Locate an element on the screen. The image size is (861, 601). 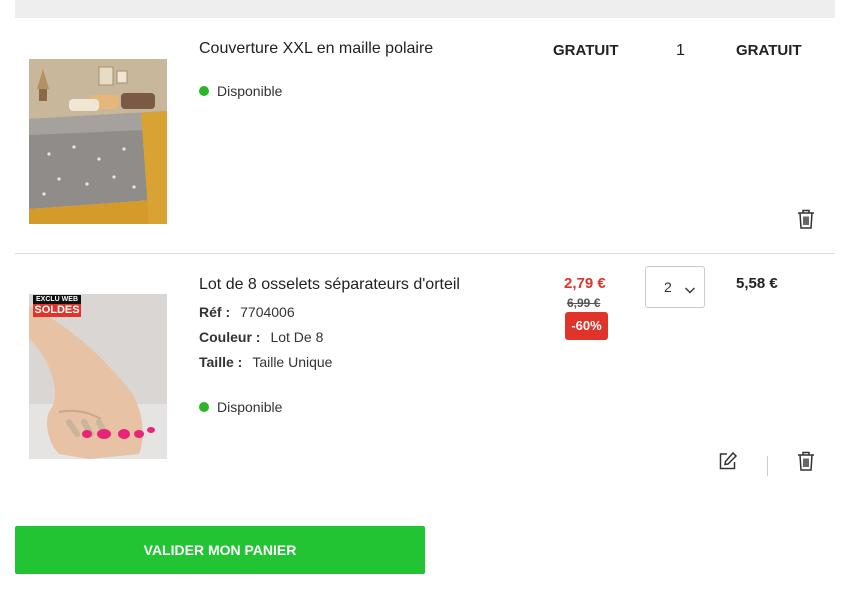
attr-reference: Réf : 7704006 is located at coordinates (247, 312).